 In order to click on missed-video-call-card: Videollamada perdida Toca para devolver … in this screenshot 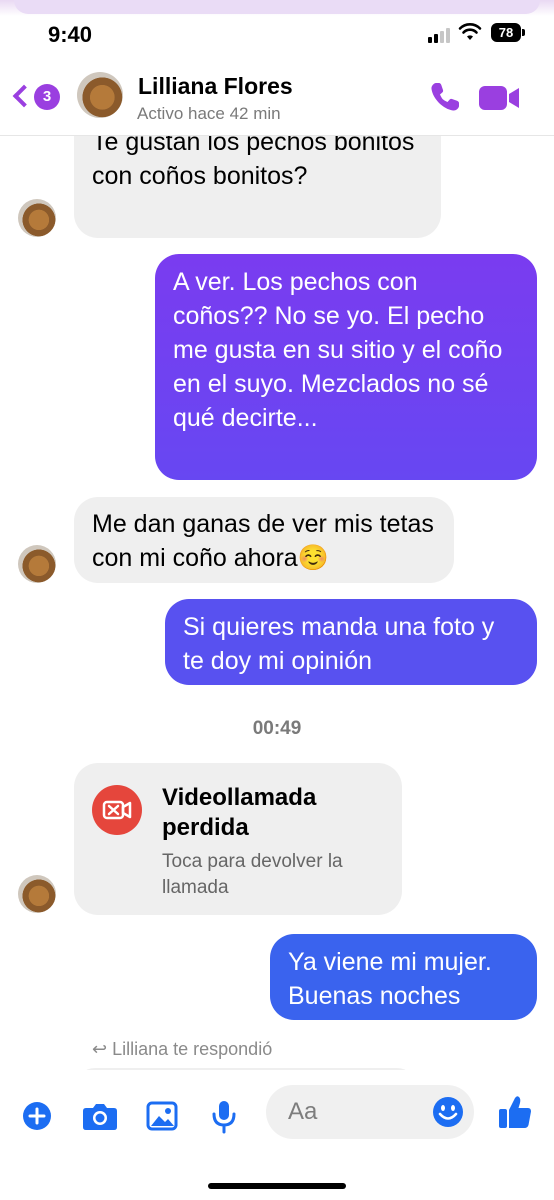, I will do `click(238, 839)`.